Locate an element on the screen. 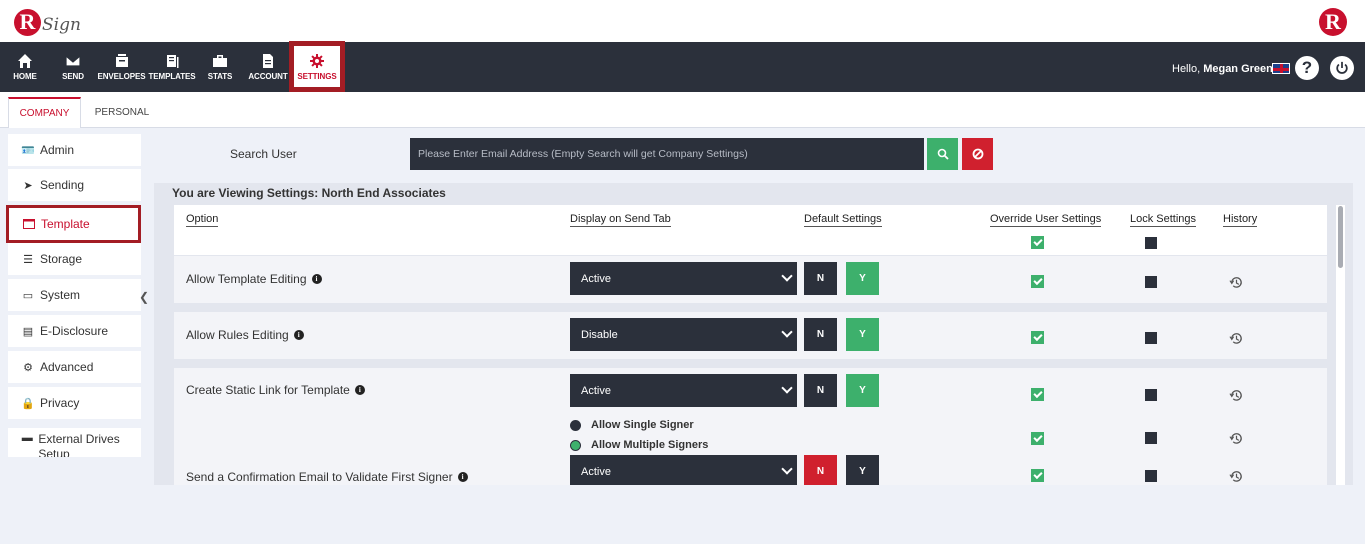 The width and height of the screenshot is (1365, 544). select-value: Active is located at coordinates (596, 471).